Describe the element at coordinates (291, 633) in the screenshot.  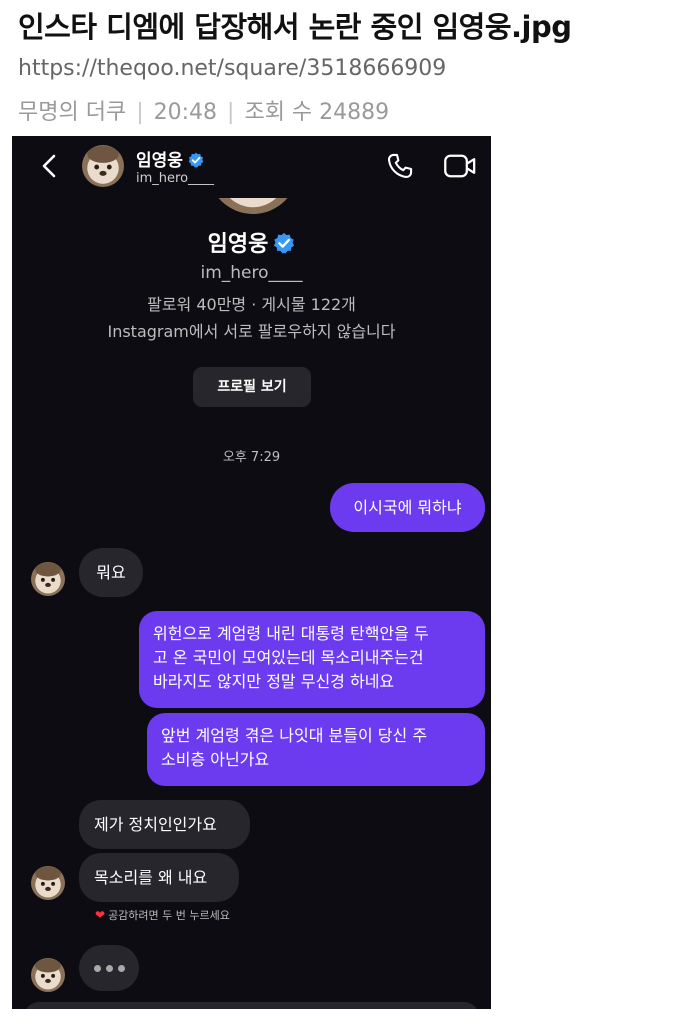
I see `message-line: 위헌으로 계엄령 내린 대통령 탄핵안을 두` at that location.